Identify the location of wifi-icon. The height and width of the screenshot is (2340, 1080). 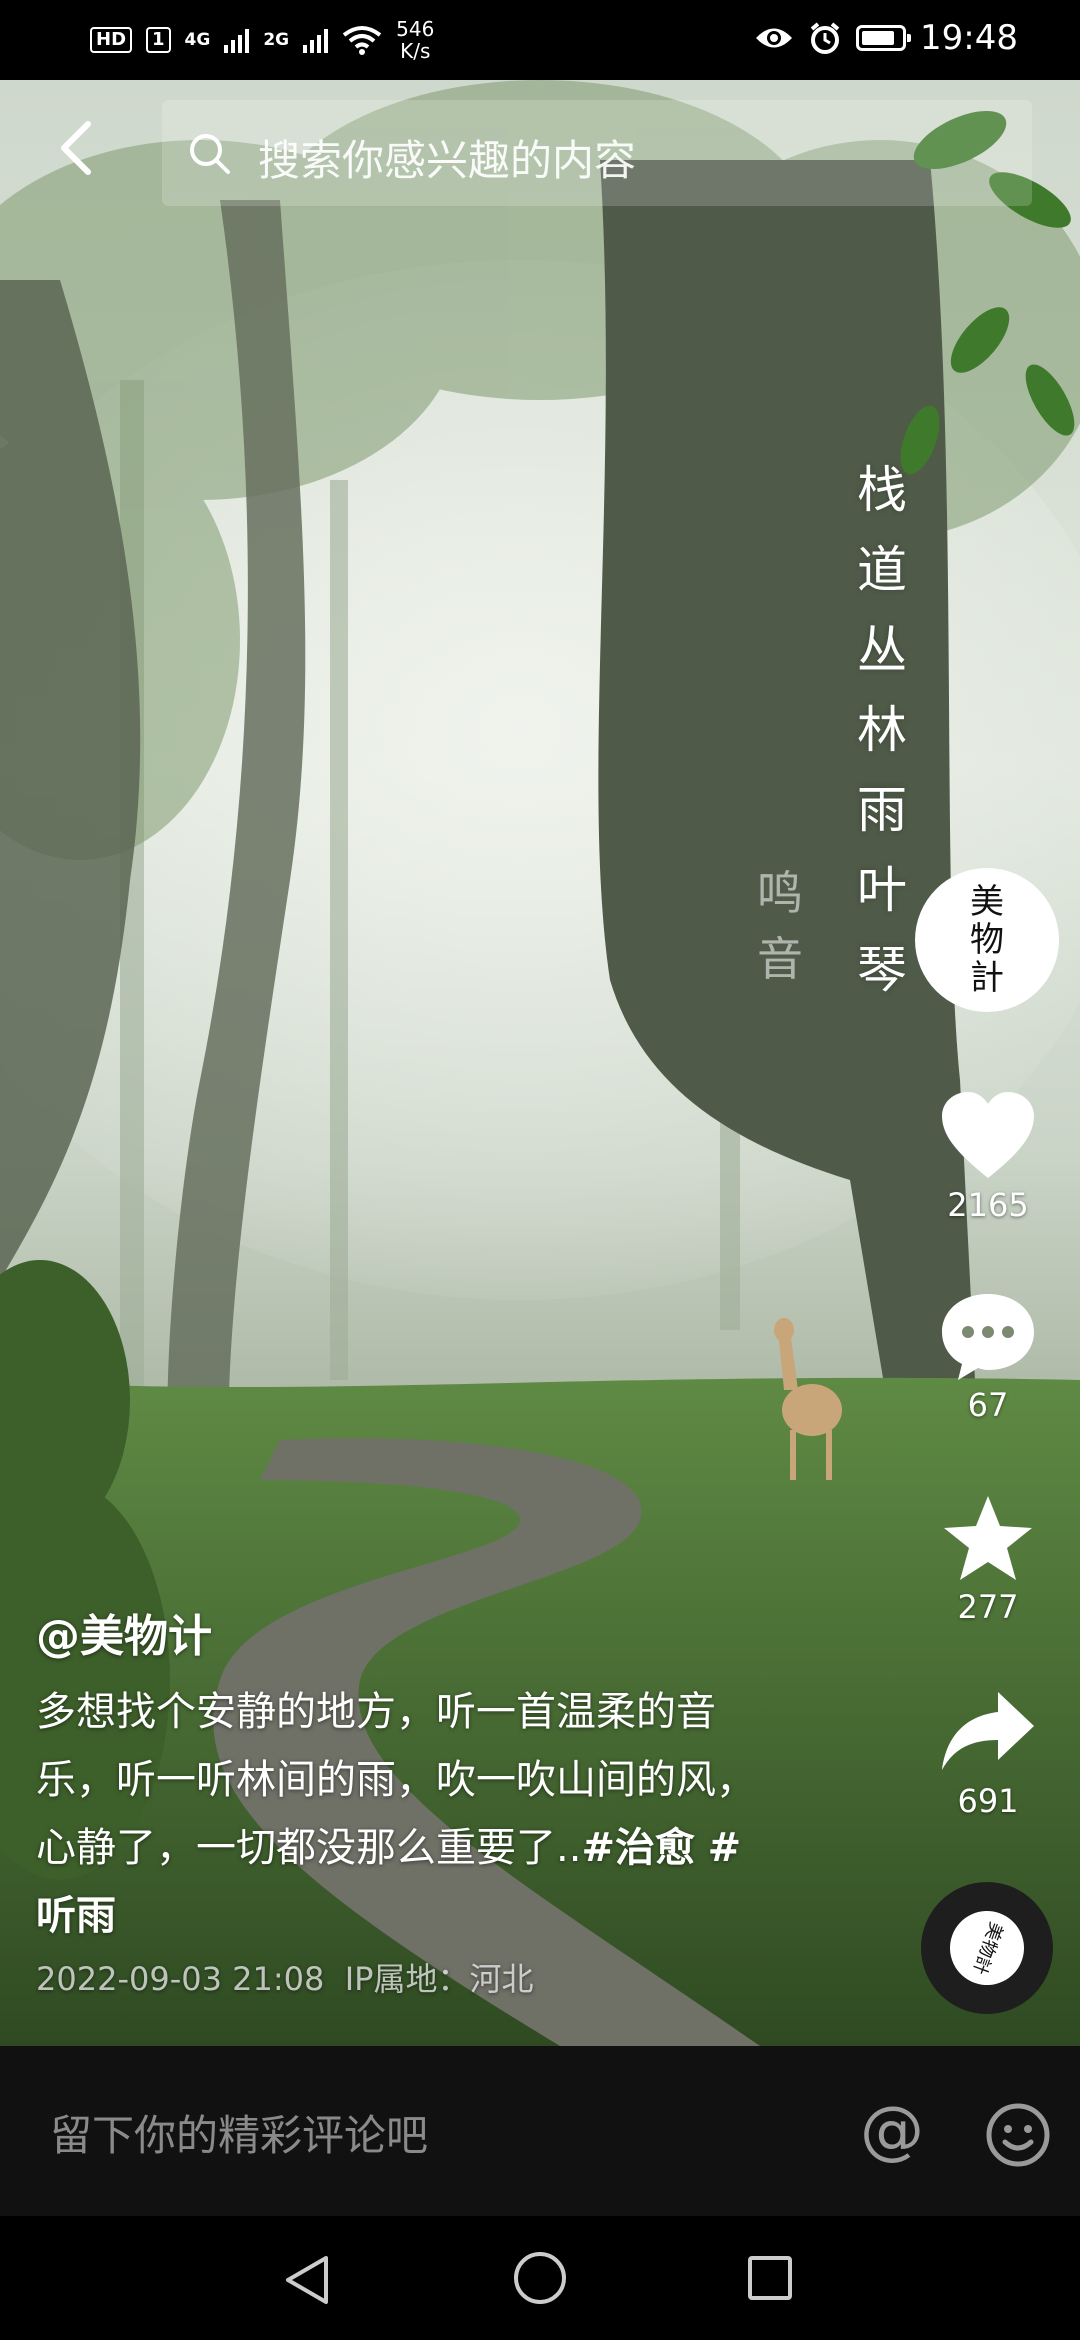
(362, 40).